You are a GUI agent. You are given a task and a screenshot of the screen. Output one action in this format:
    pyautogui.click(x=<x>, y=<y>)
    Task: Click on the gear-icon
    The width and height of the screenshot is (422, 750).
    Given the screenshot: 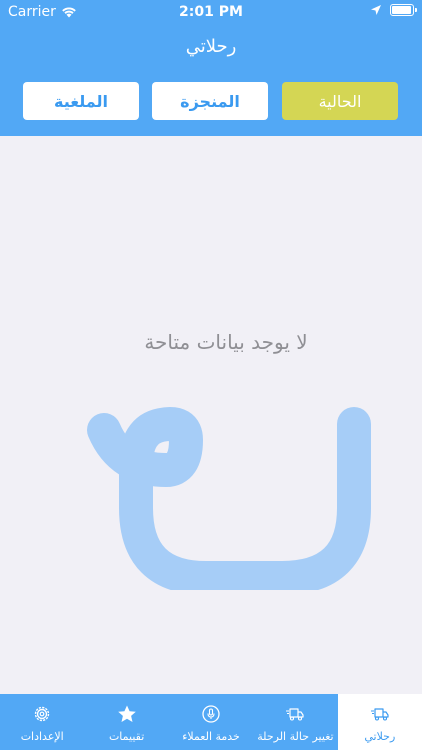 What is the action you would take?
    pyautogui.click(x=42, y=714)
    